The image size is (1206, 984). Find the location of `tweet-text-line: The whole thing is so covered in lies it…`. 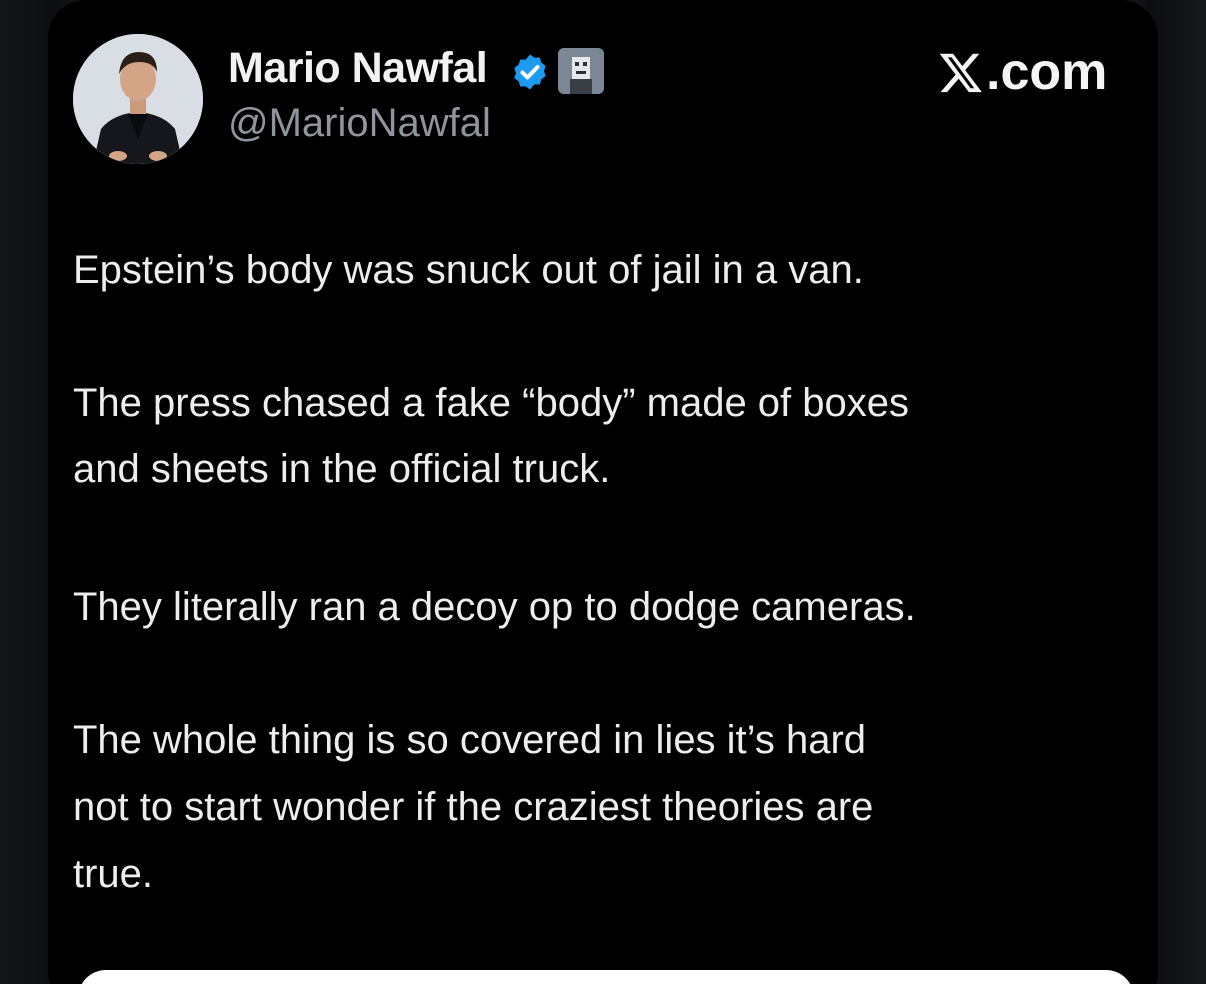

tweet-text-line: The whole thing is so covered in lies it… is located at coordinates (470, 740).